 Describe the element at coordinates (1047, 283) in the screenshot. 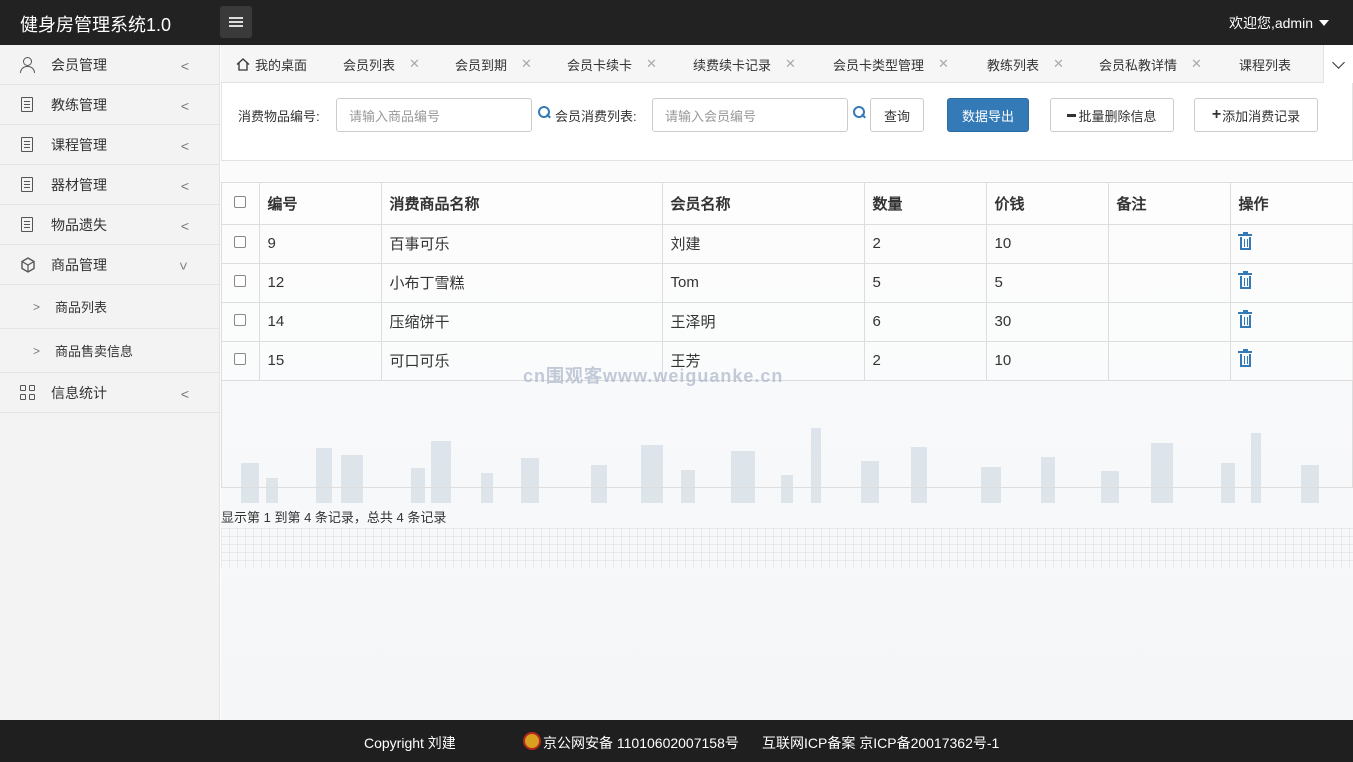

I see `cell-price: 5` at that location.